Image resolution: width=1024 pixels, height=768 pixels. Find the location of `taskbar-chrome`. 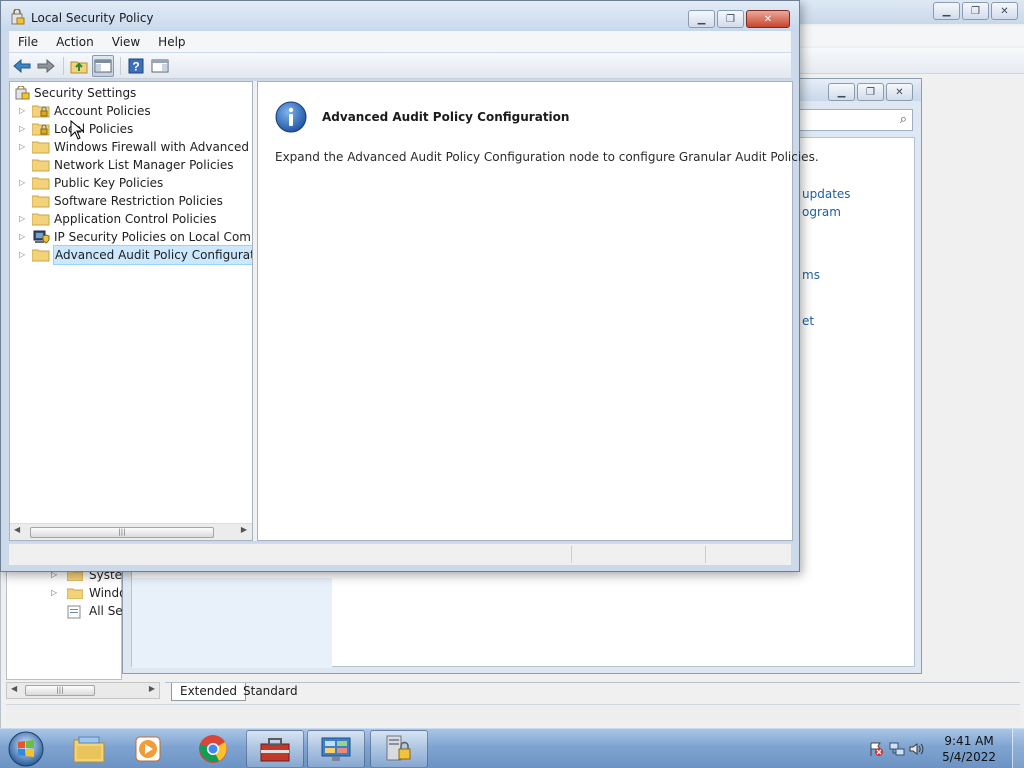

taskbar-chrome is located at coordinates (213, 749).